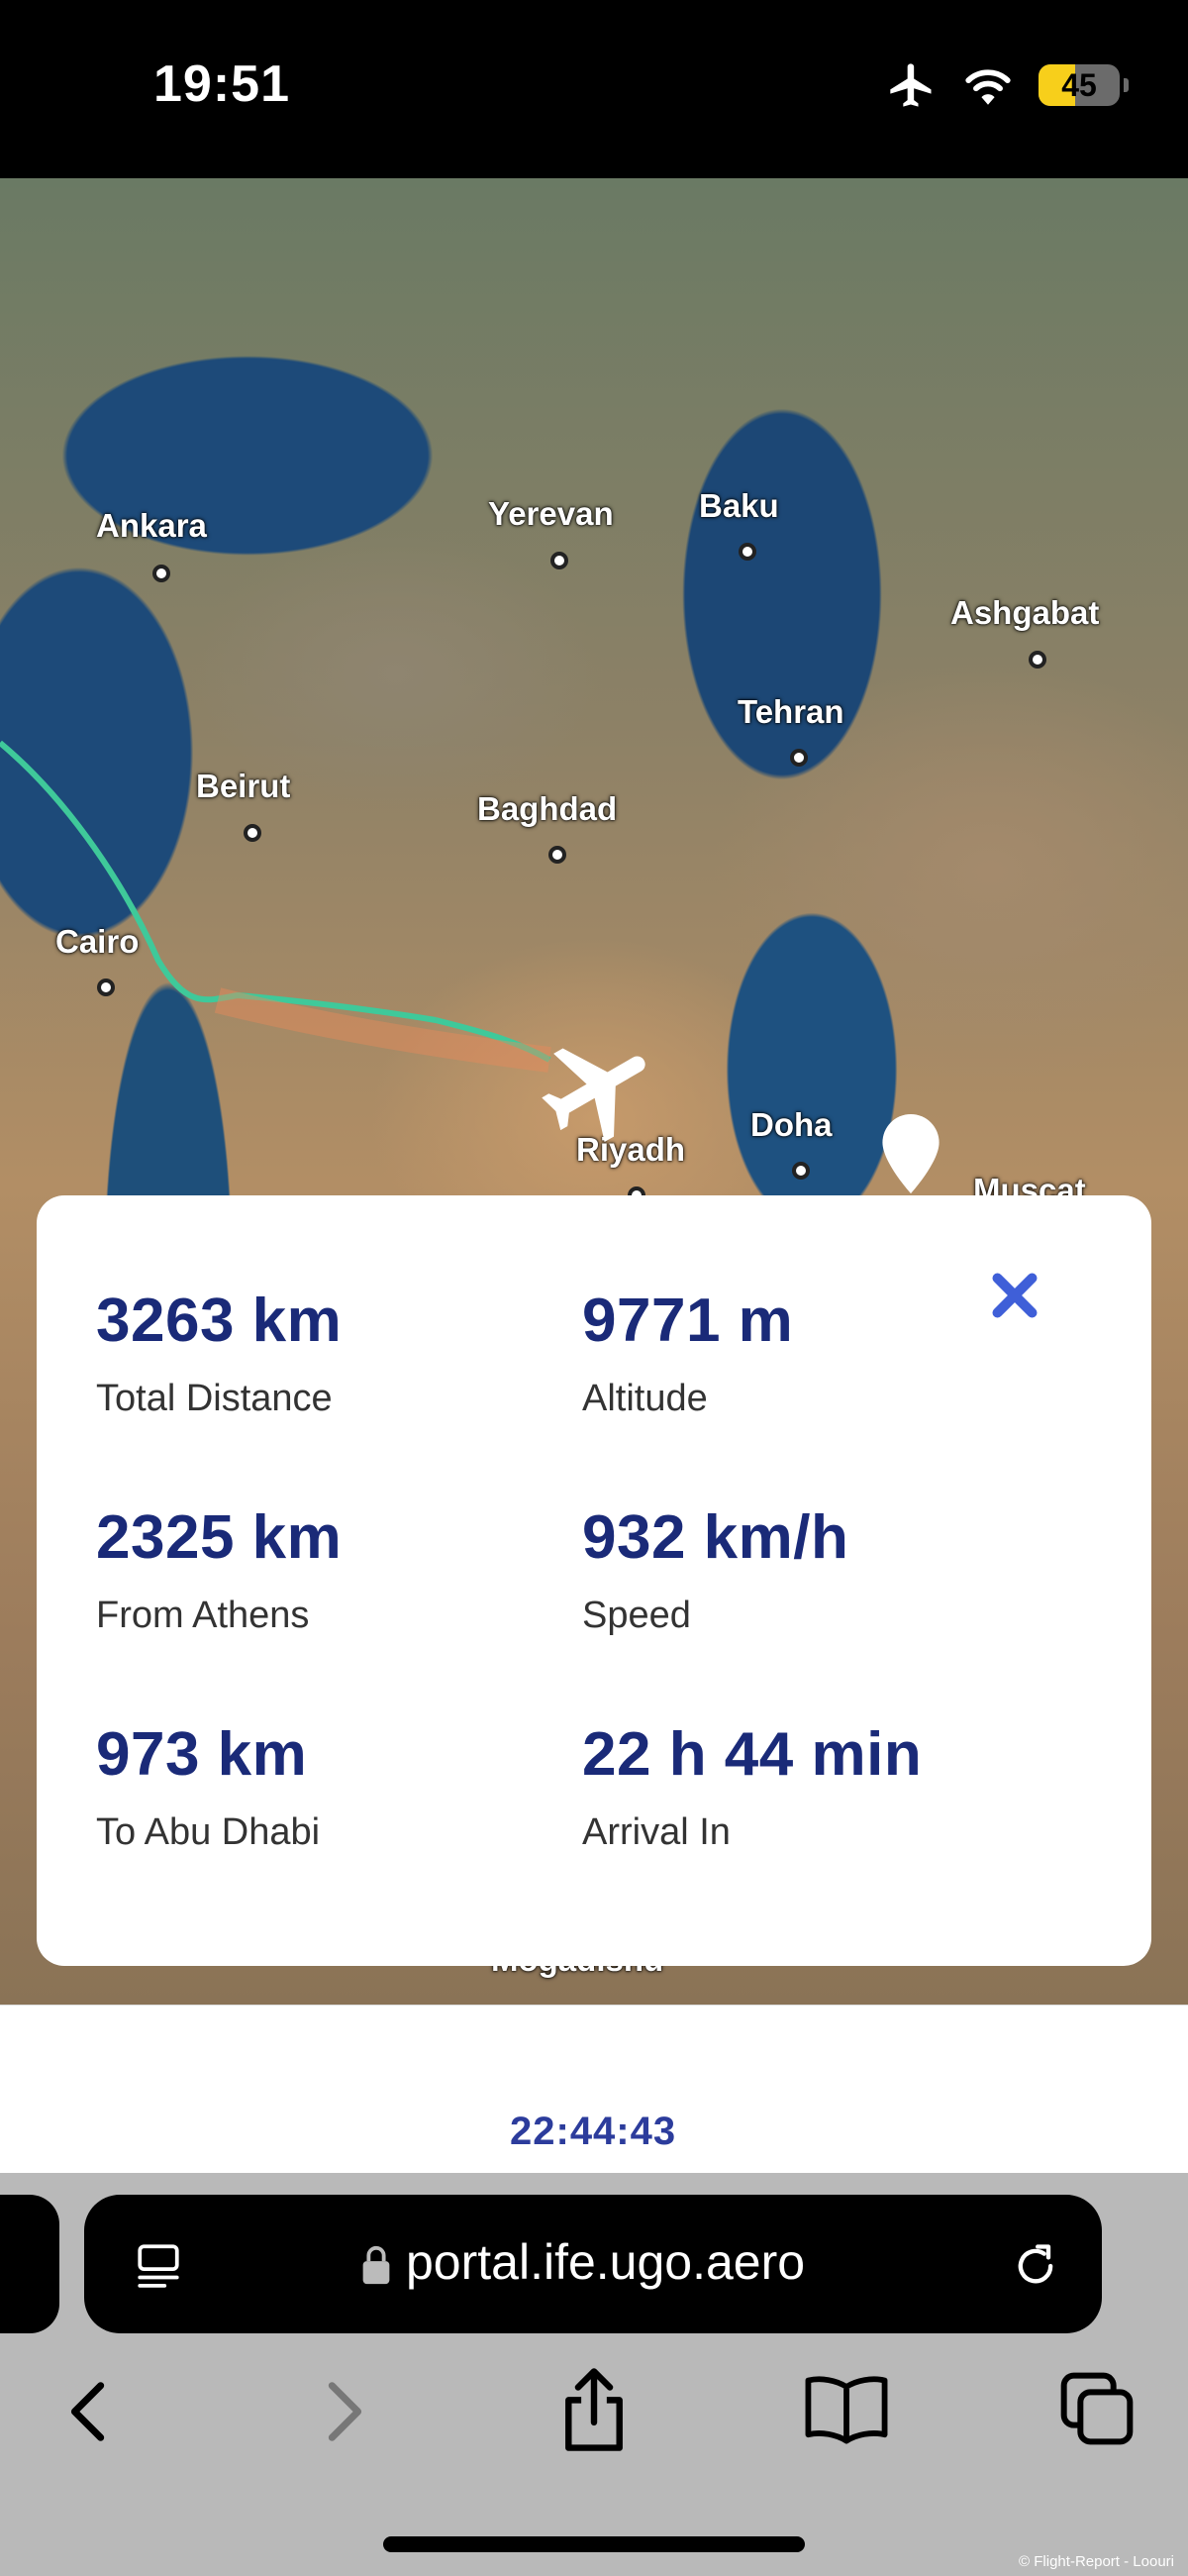 The width and height of the screenshot is (1188, 2576). What do you see at coordinates (636, 1615) in the screenshot?
I see `stat-label: Speed` at bounding box center [636, 1615].